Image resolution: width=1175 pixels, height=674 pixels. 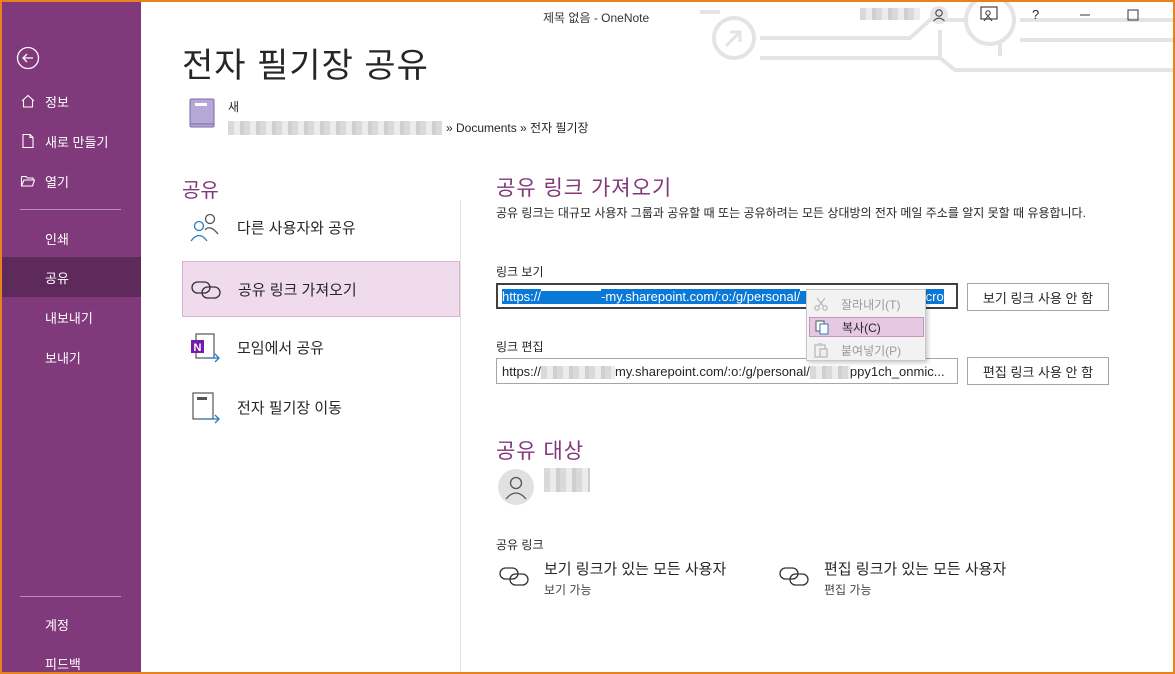 What do you see at coordinates (871, 350) in the screenshot?
I see `context-item-label: 붙여넣기(P)` at bounding box center [871, 350].